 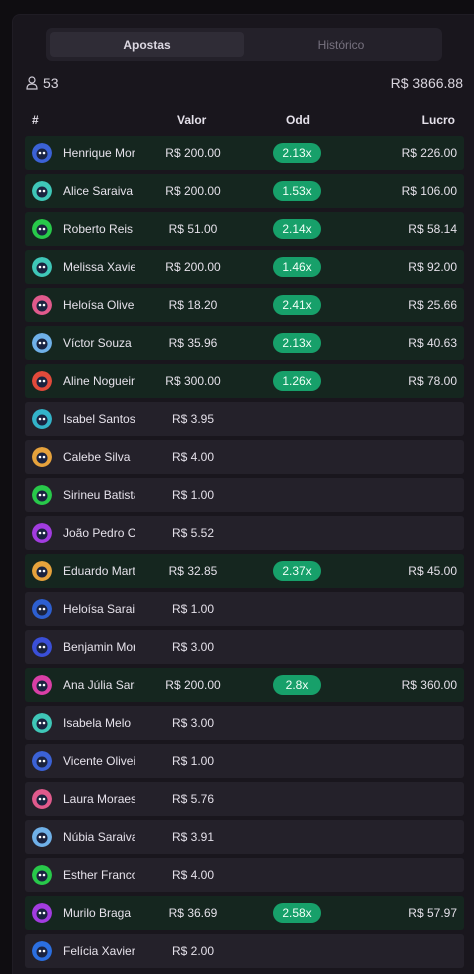 I want to click on header-profit: Lucro, so click(x=438, y=120).